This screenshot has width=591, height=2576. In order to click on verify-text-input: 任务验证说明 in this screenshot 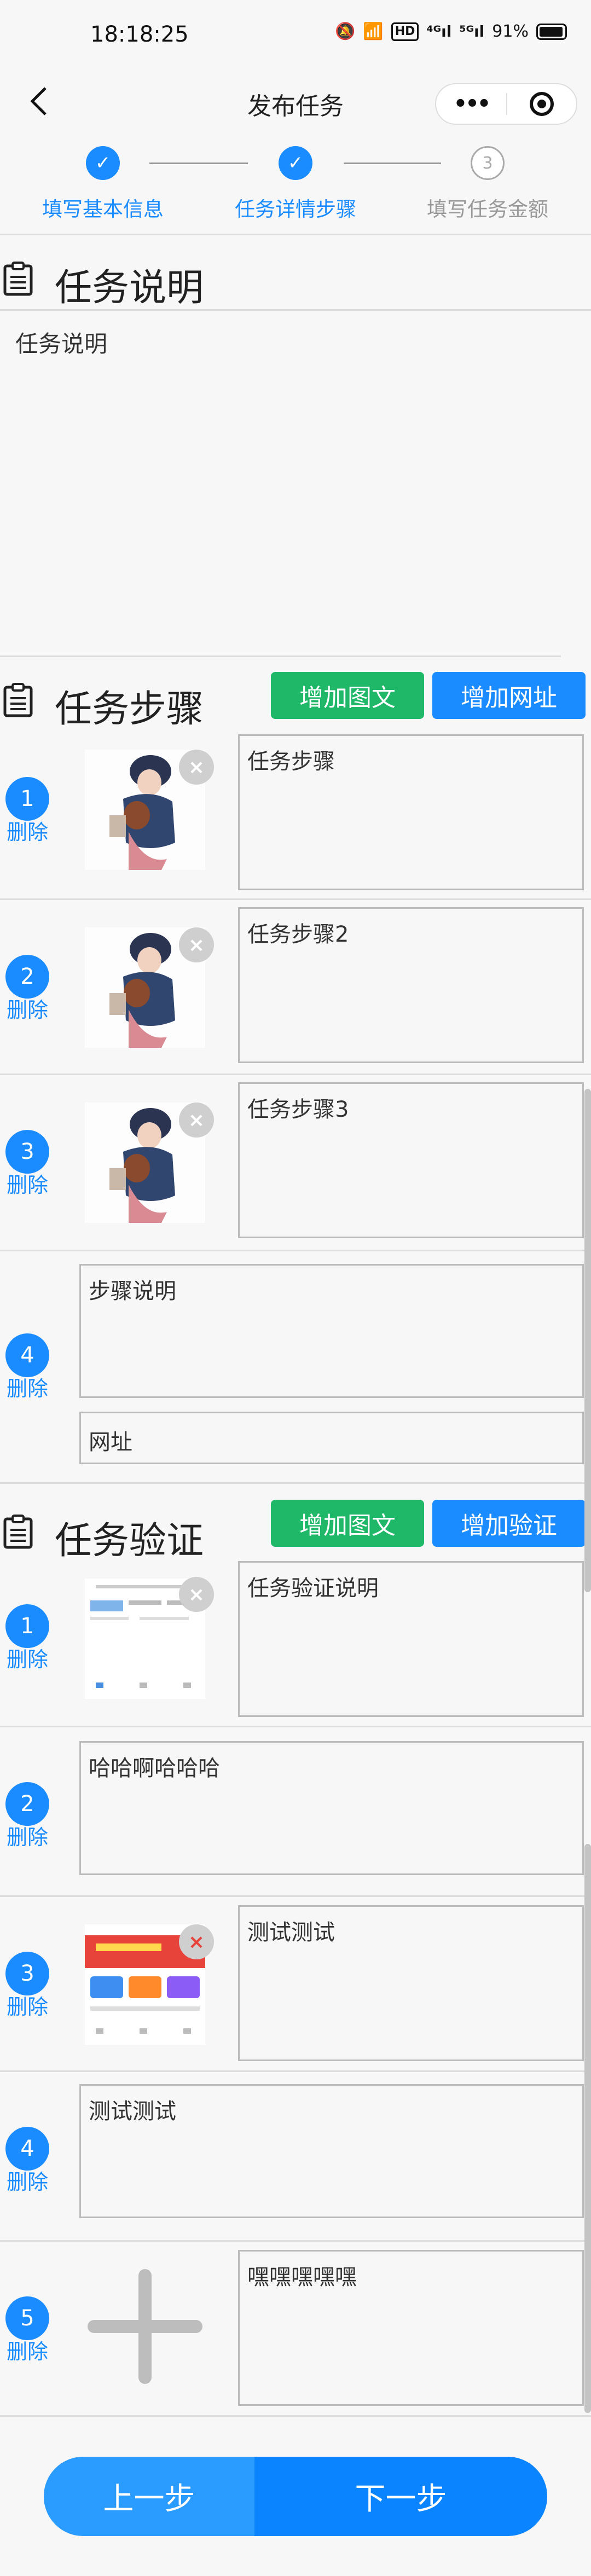, I will do `click(411, 1639)`.